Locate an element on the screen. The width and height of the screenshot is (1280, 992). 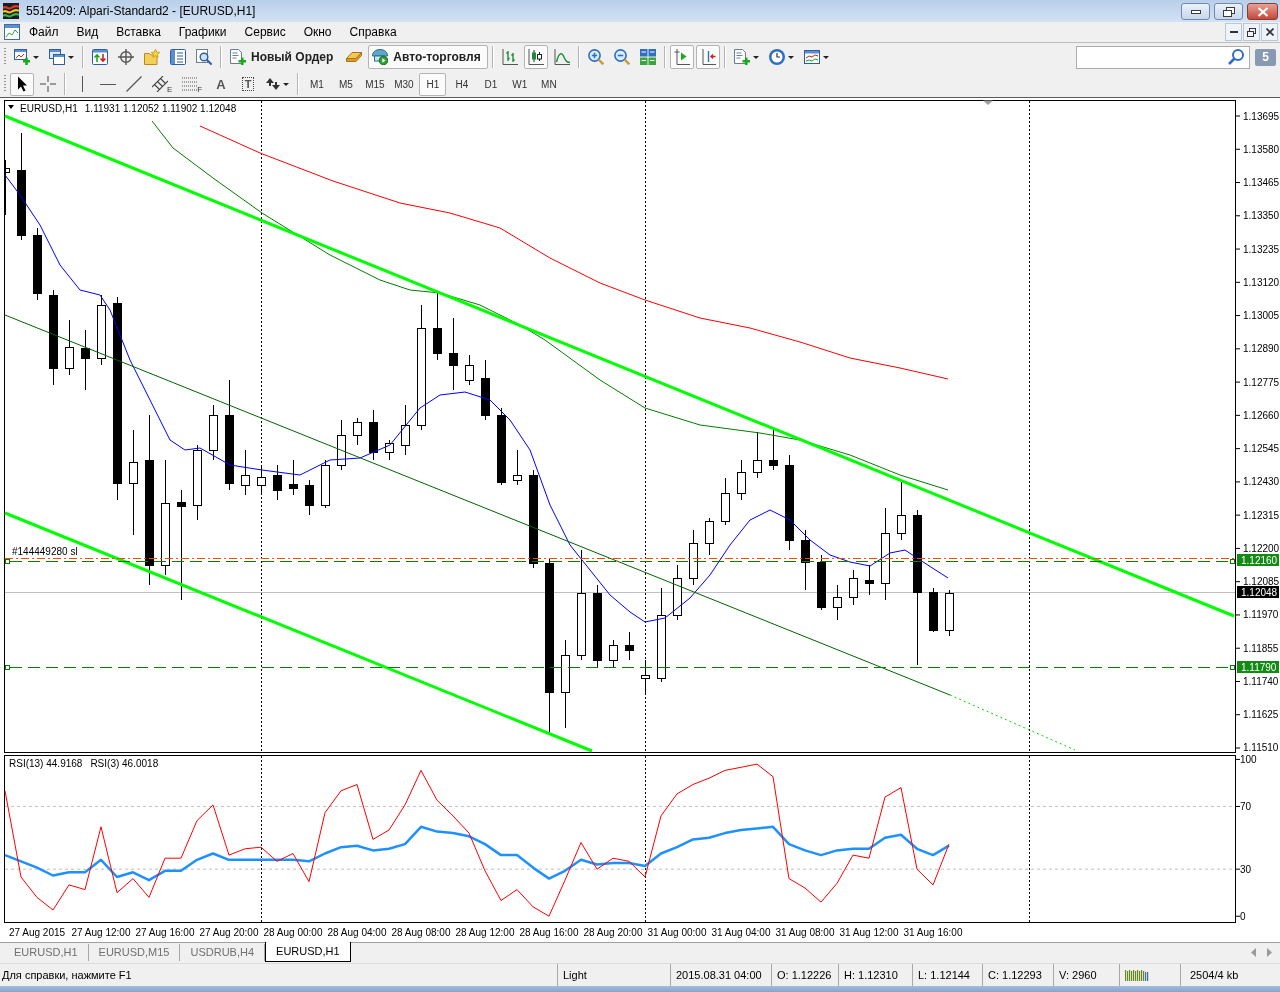
axis-label: 1.11970 is located at coordinates (1261, 615).